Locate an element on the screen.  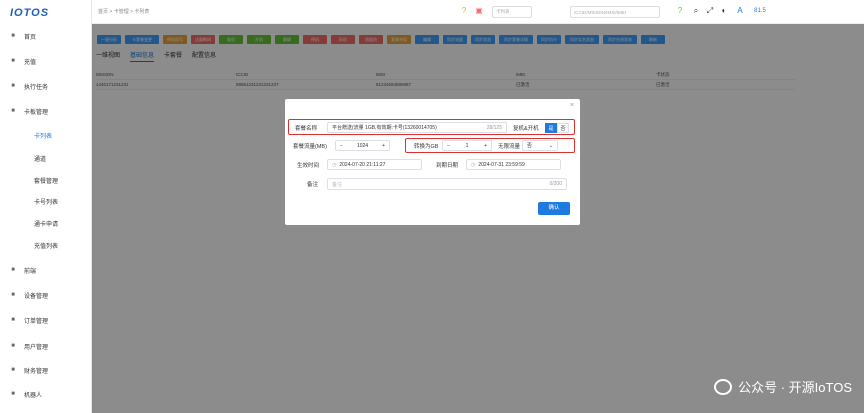
device-icon: ■ is located at coordinates (13, 295).